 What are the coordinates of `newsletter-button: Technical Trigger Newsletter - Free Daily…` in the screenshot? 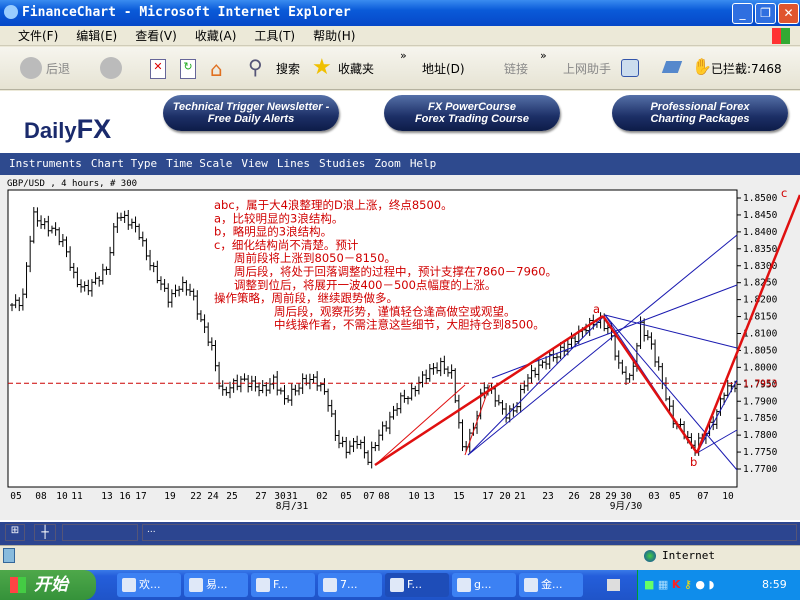 It's located at (251, 113).